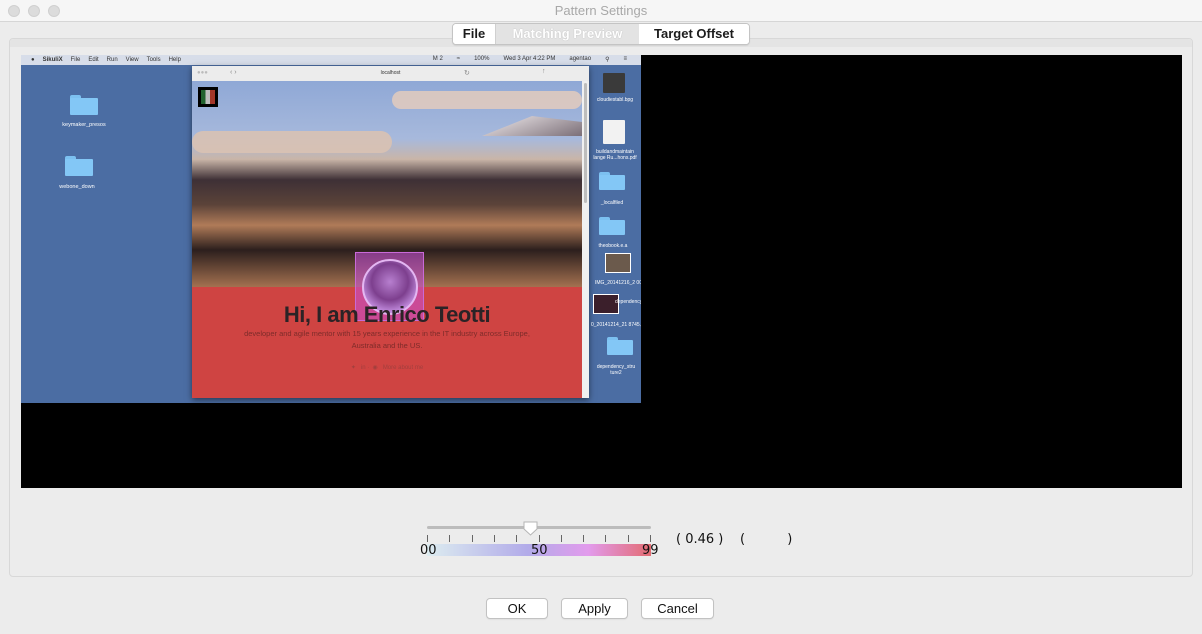 The width and height of the screenshot is (1202, 634). What do you see at coordinates (33, 60) in the screenshot?
I see `apple-icon: ●` at bounding box center [33, 60].